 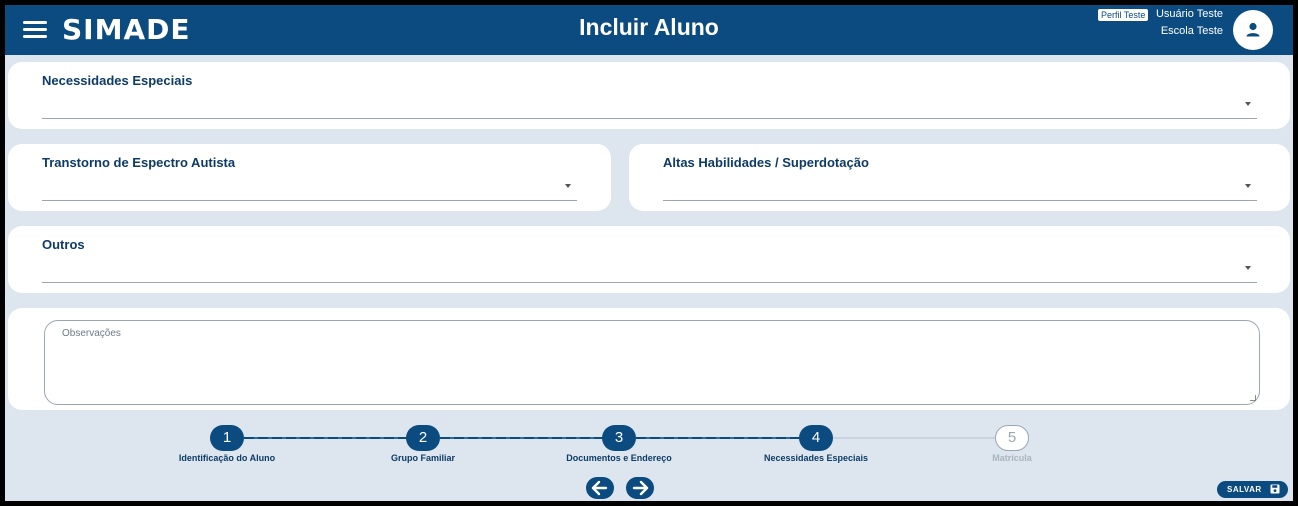 I want to click on step-4-circle: 4, so click(x=816, y=438).